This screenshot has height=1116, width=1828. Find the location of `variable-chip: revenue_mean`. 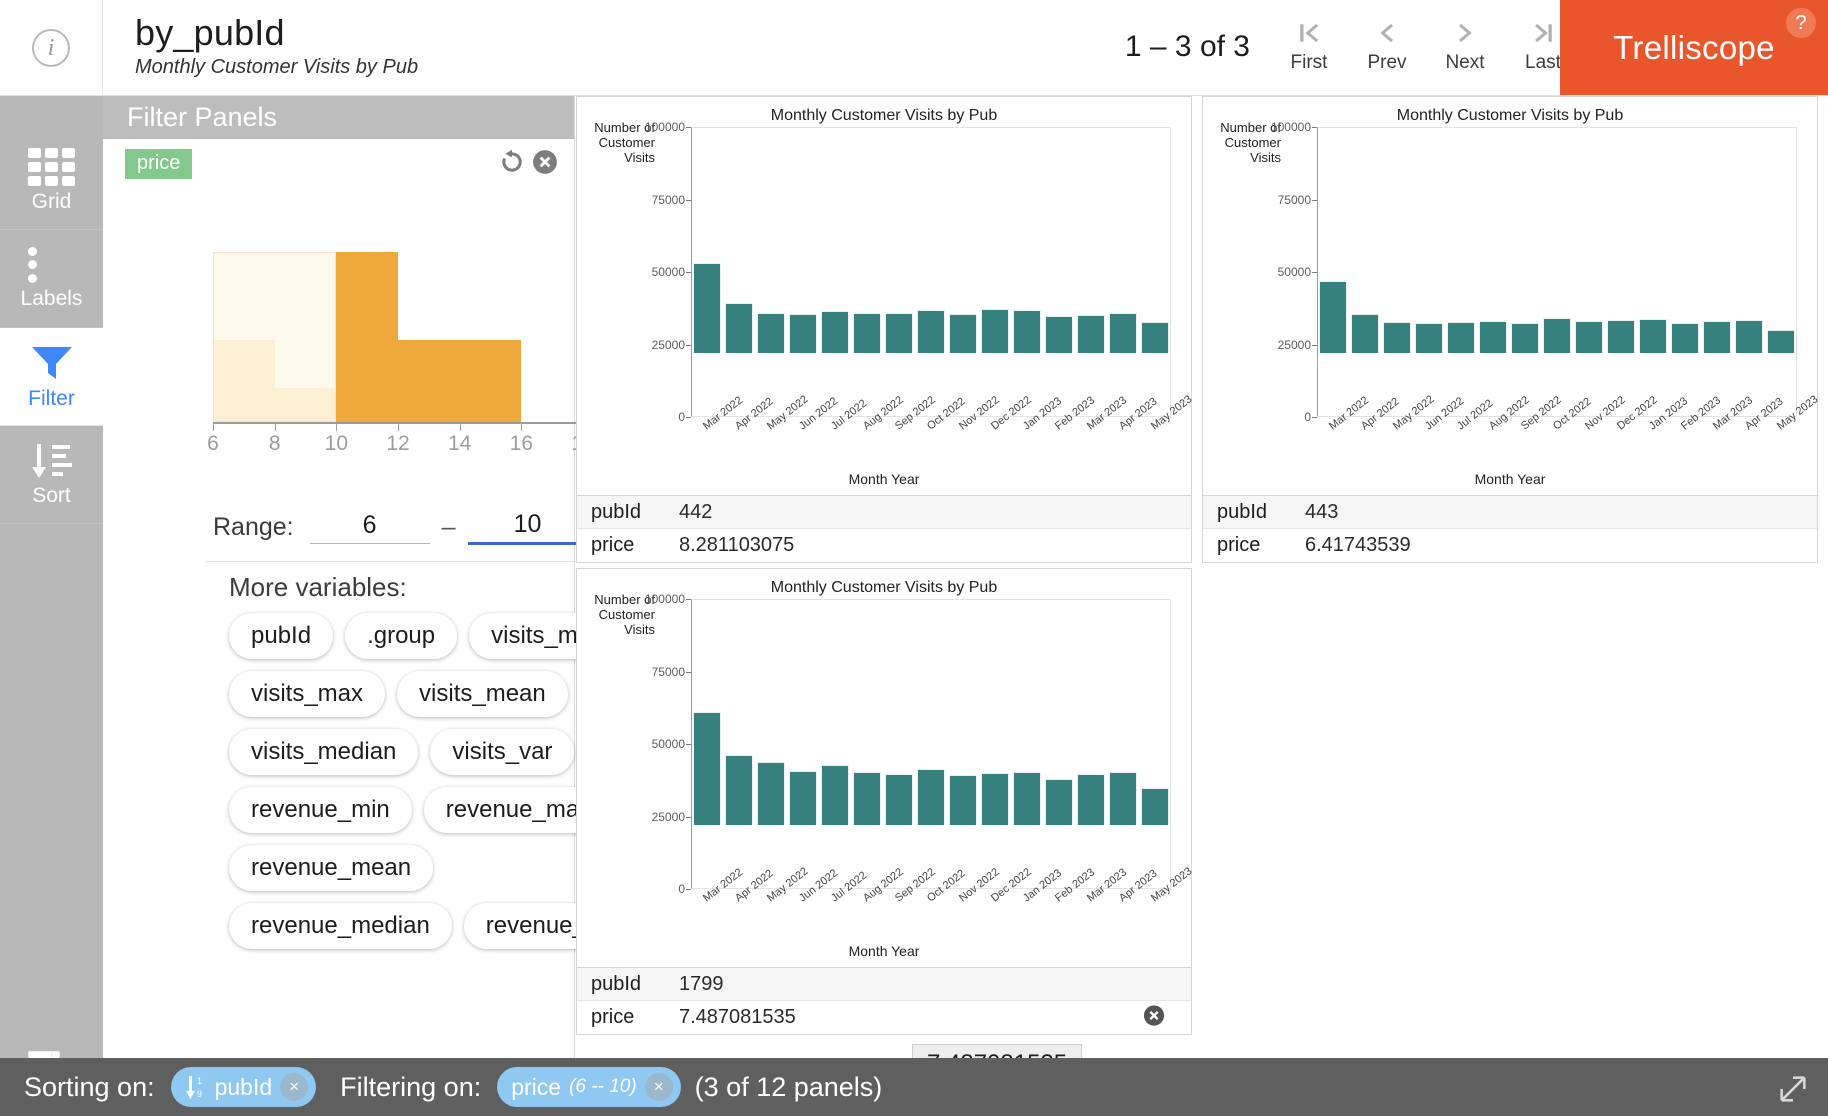

variable-chip: revenue_mean is located at coordinates (331, 868).